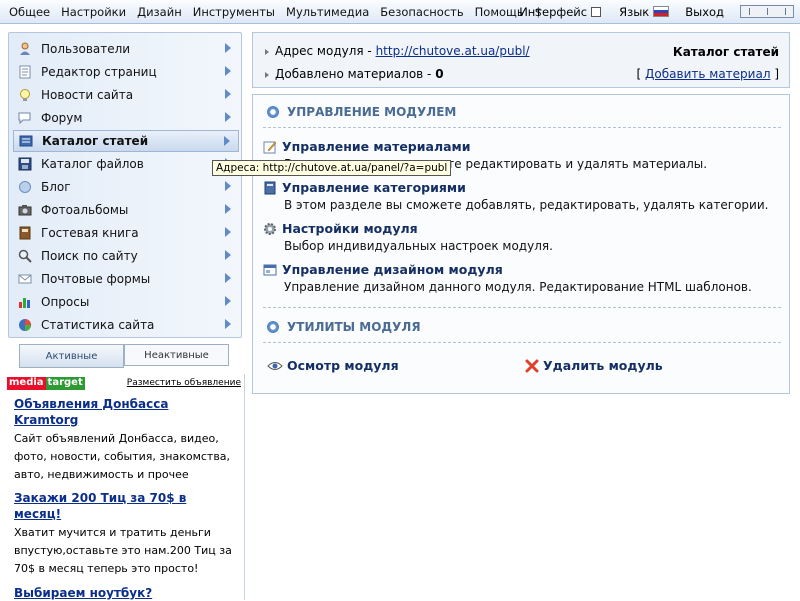 The height and width of the screenshot is (601, 800). I want to click on sidebar-item-files: Каталог файлов, so click(126, 164).